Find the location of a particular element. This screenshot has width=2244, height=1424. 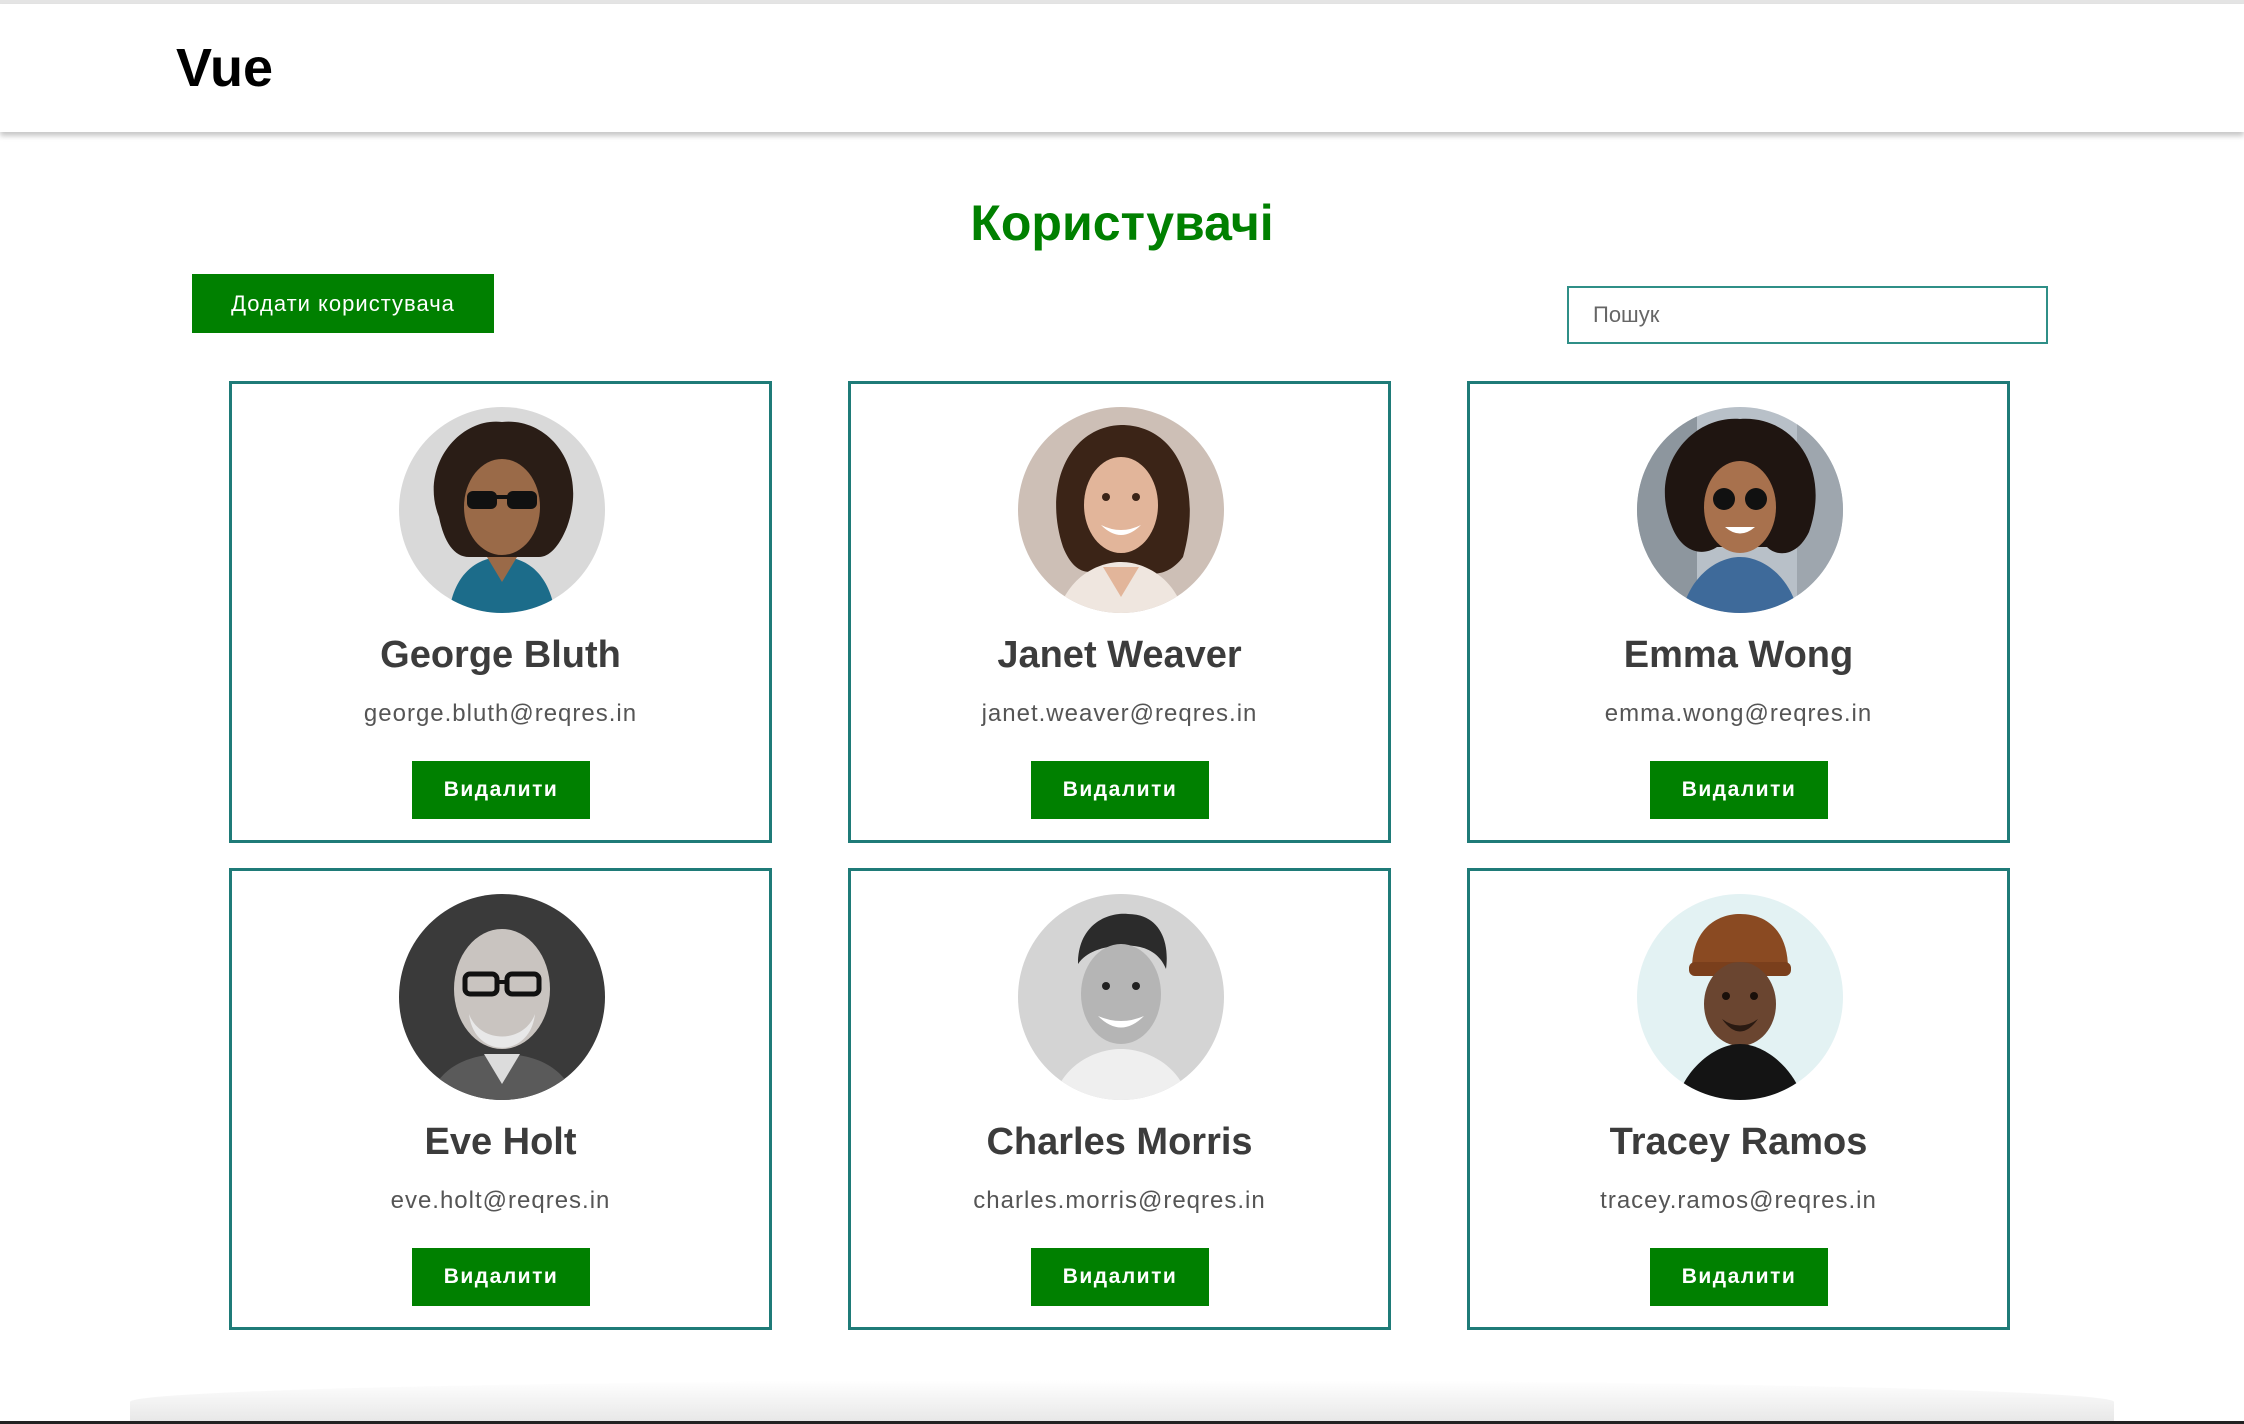

footer-shadow is located at coordinates (1122, 1402).